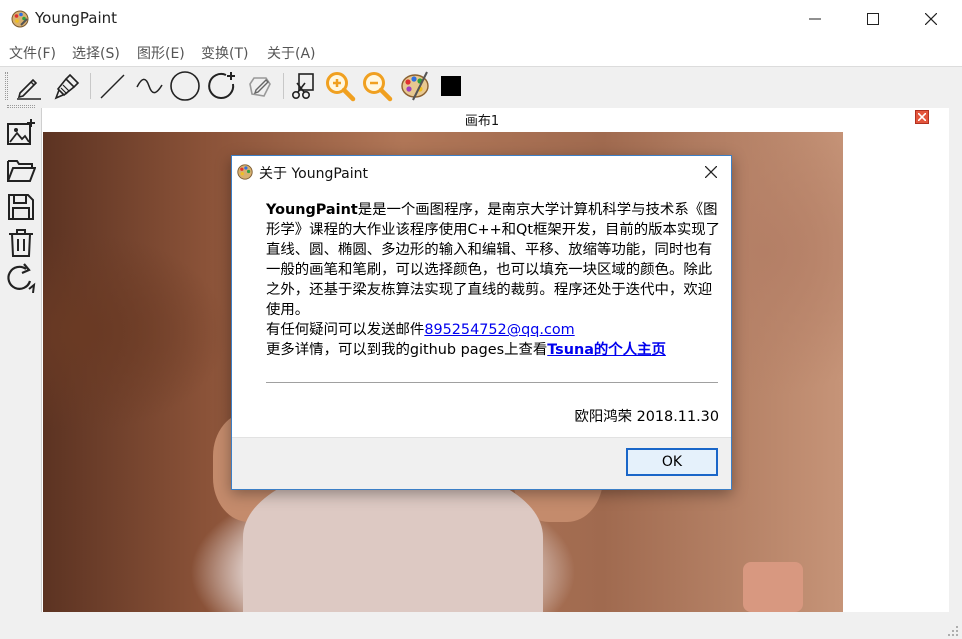 The width and height of the screenshot is (962, 639). I want to click on rotate-button, so click(21, 278).